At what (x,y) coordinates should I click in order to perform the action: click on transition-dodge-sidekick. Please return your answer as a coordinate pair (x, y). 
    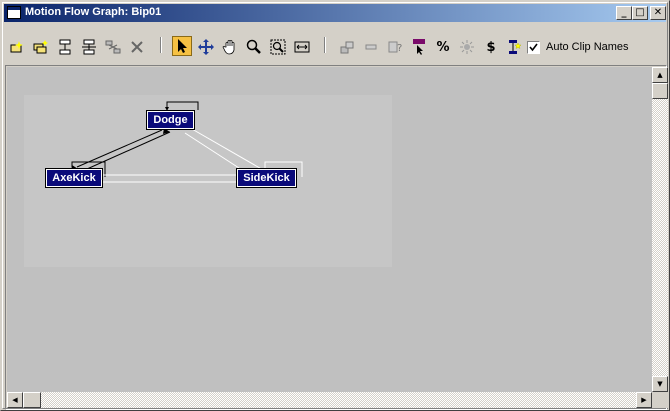
    Looking at the image, I should click on (228, 150).